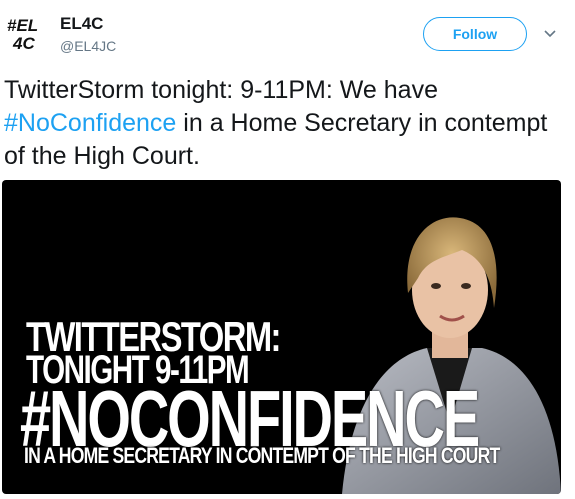  I want to click on avatar: #EL 4C, so click(26, 32).